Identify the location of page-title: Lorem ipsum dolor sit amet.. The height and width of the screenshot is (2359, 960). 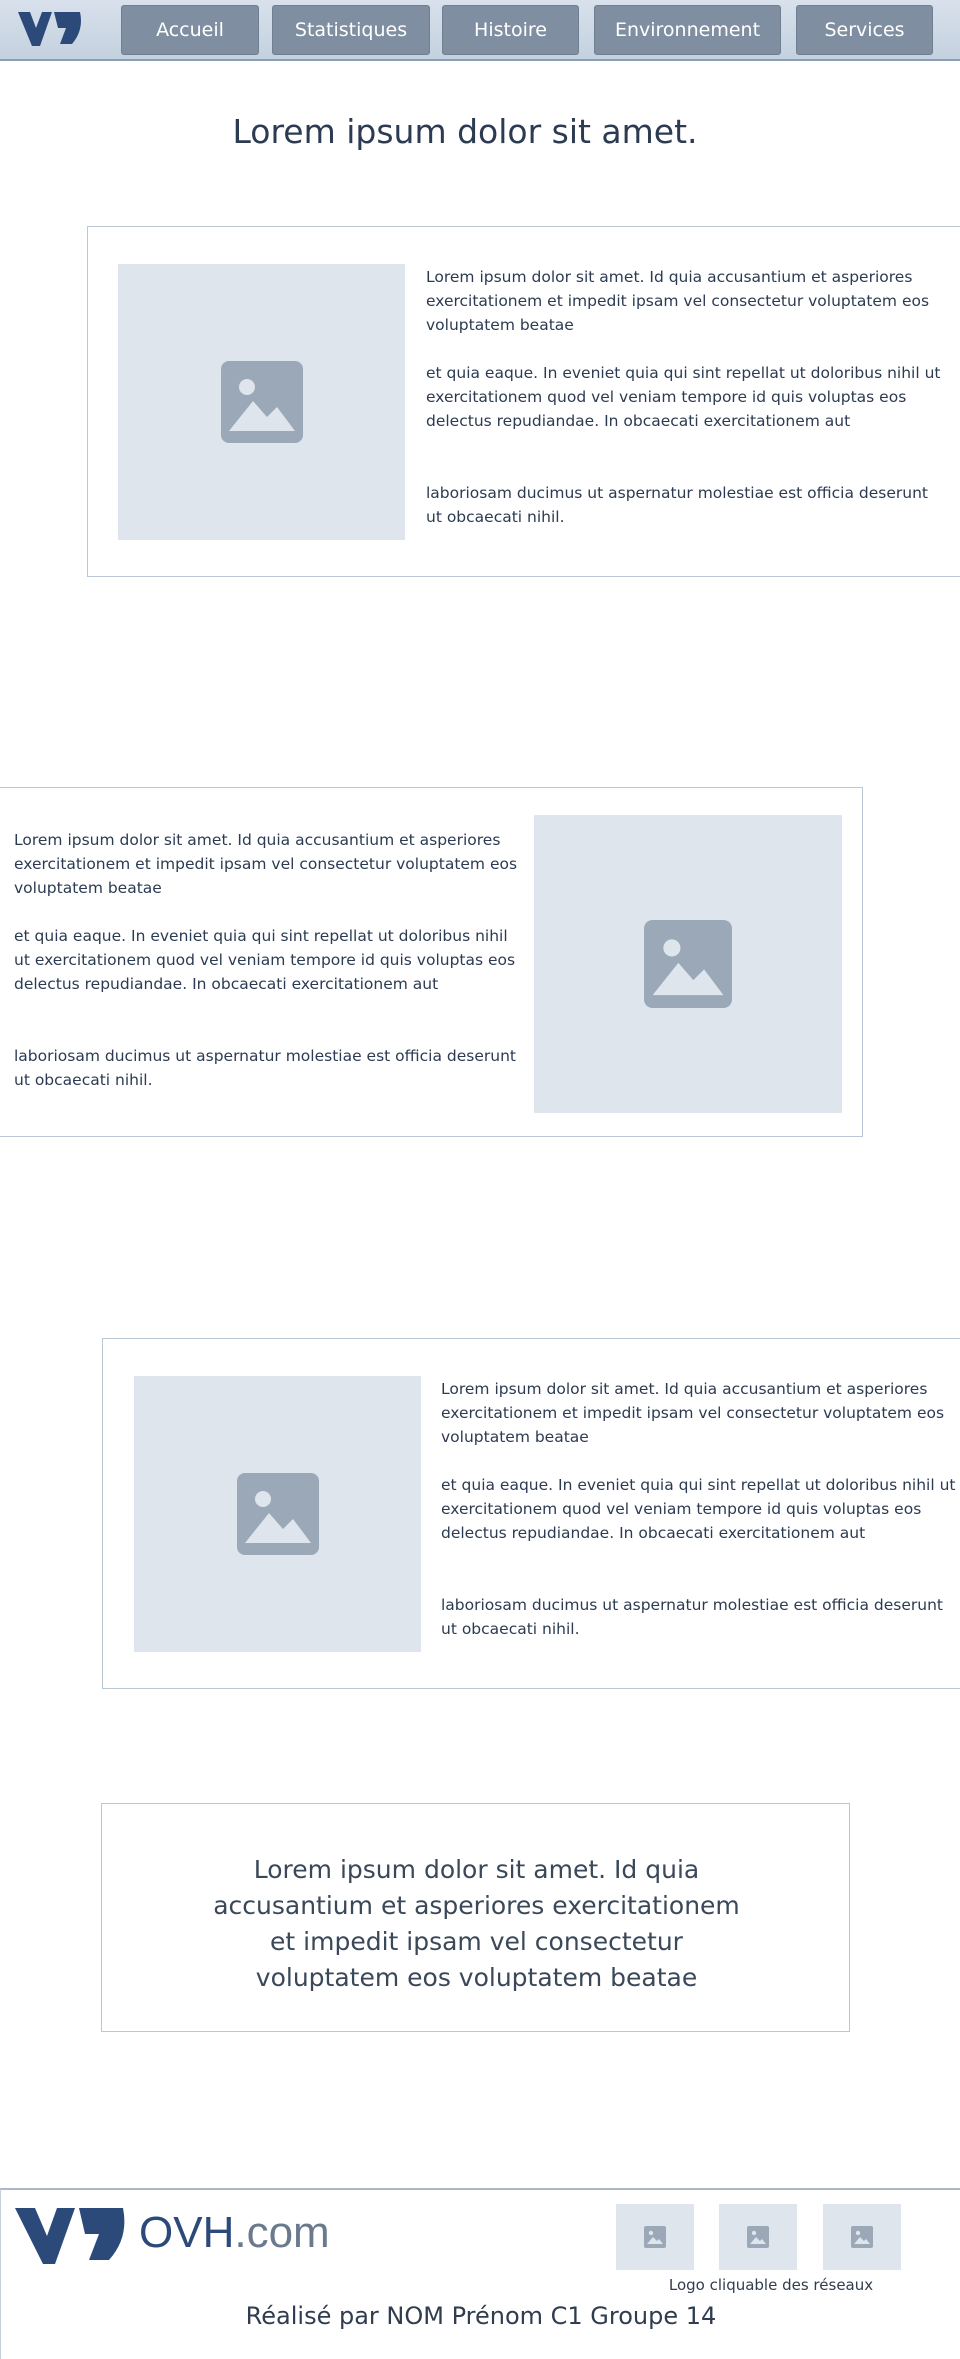
(465, 131).